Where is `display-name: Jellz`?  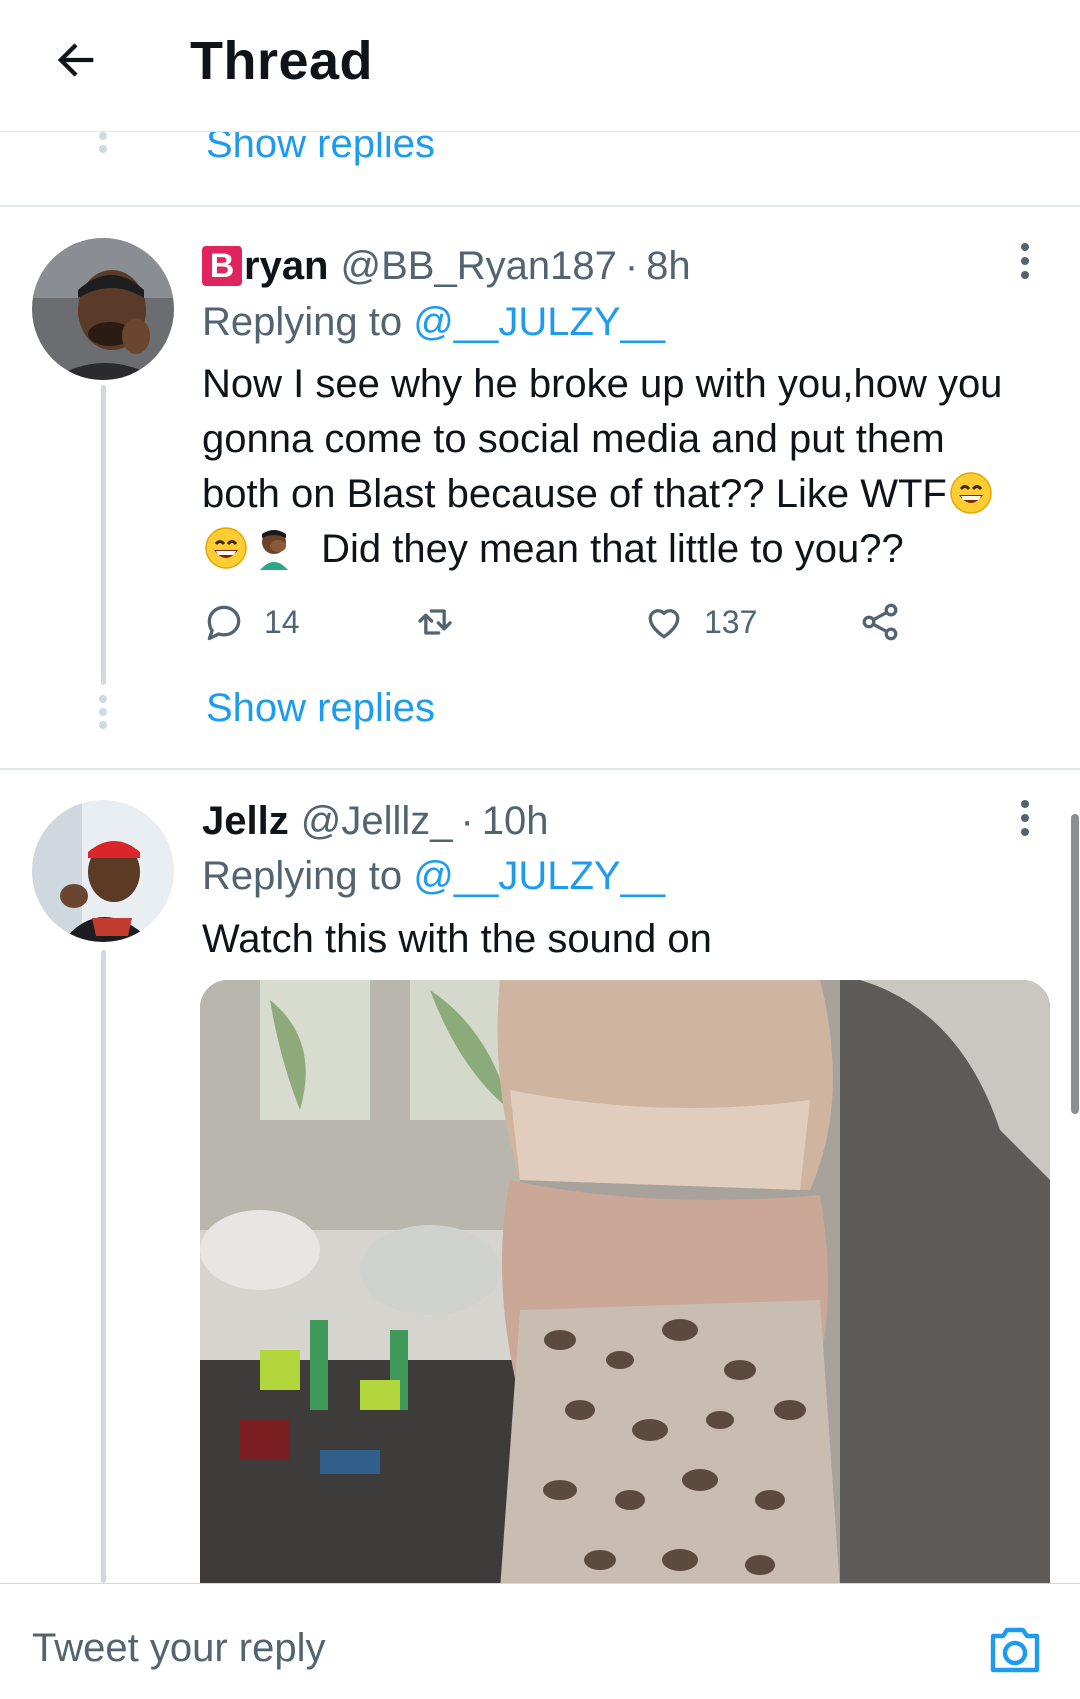 display-name: Jellz is located at coordinates (245, 821).